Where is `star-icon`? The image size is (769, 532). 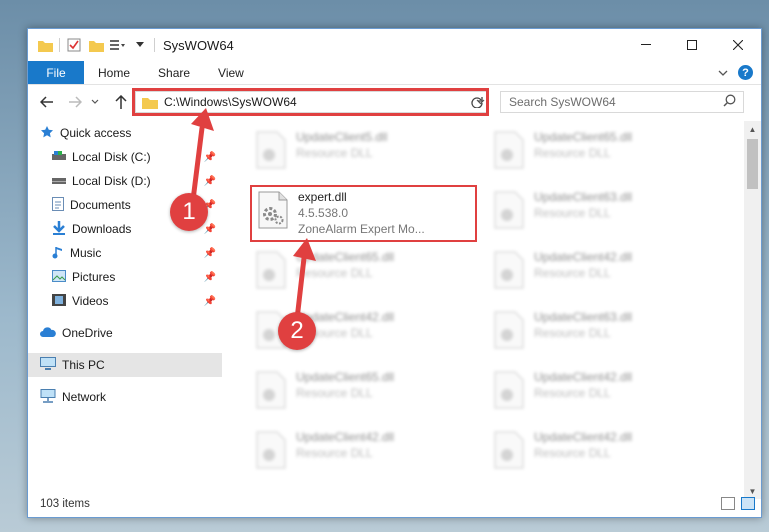
star-icon is located at coordinates (47, 133).